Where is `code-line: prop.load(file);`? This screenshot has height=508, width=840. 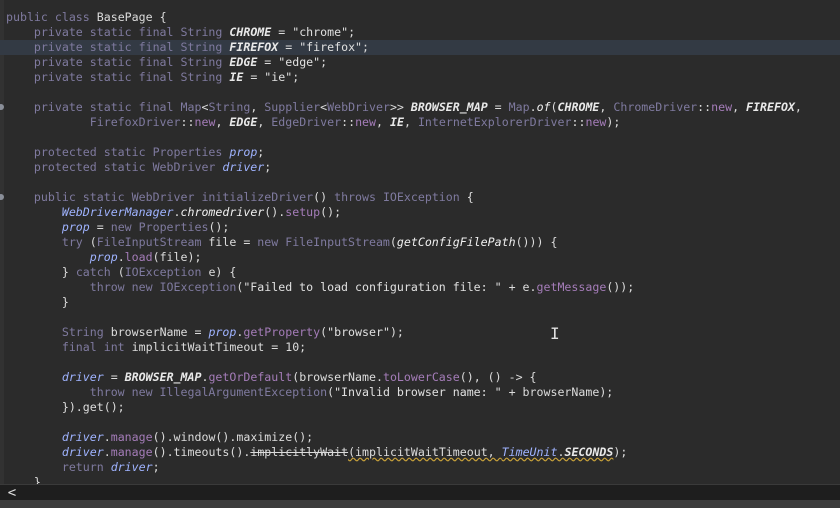 code-line: prop.load(file); is located at coordinates (423, 257).